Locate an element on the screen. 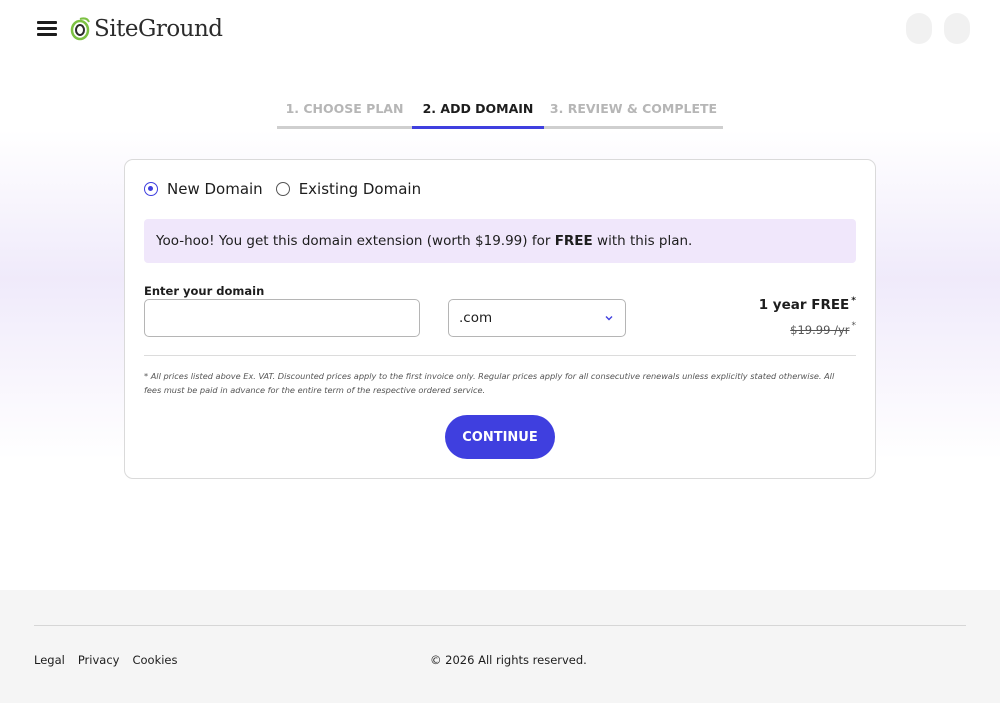  footer-link-privacy: Privacy is located at coordinates (99, 660).